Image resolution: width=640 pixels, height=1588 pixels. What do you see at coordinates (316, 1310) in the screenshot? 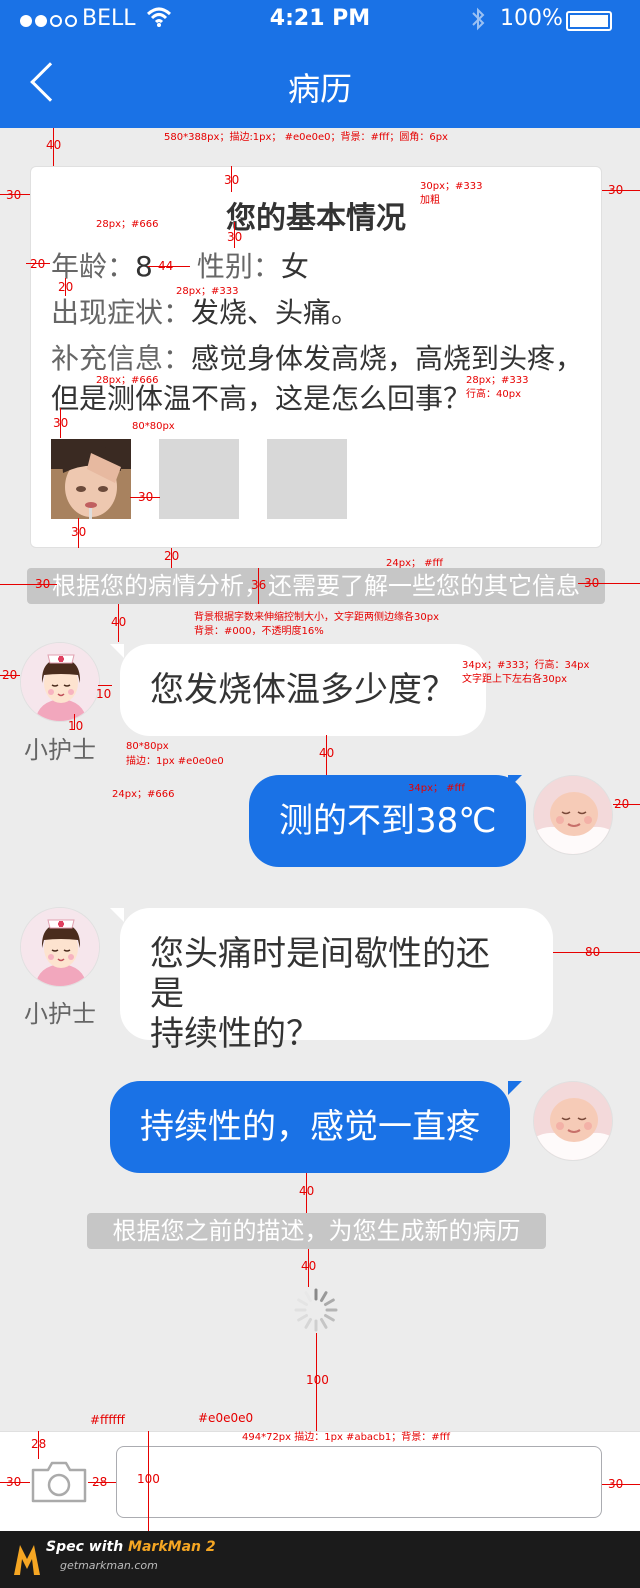
I see `loading-spinner-icon` at bounding box center [316, 1310].